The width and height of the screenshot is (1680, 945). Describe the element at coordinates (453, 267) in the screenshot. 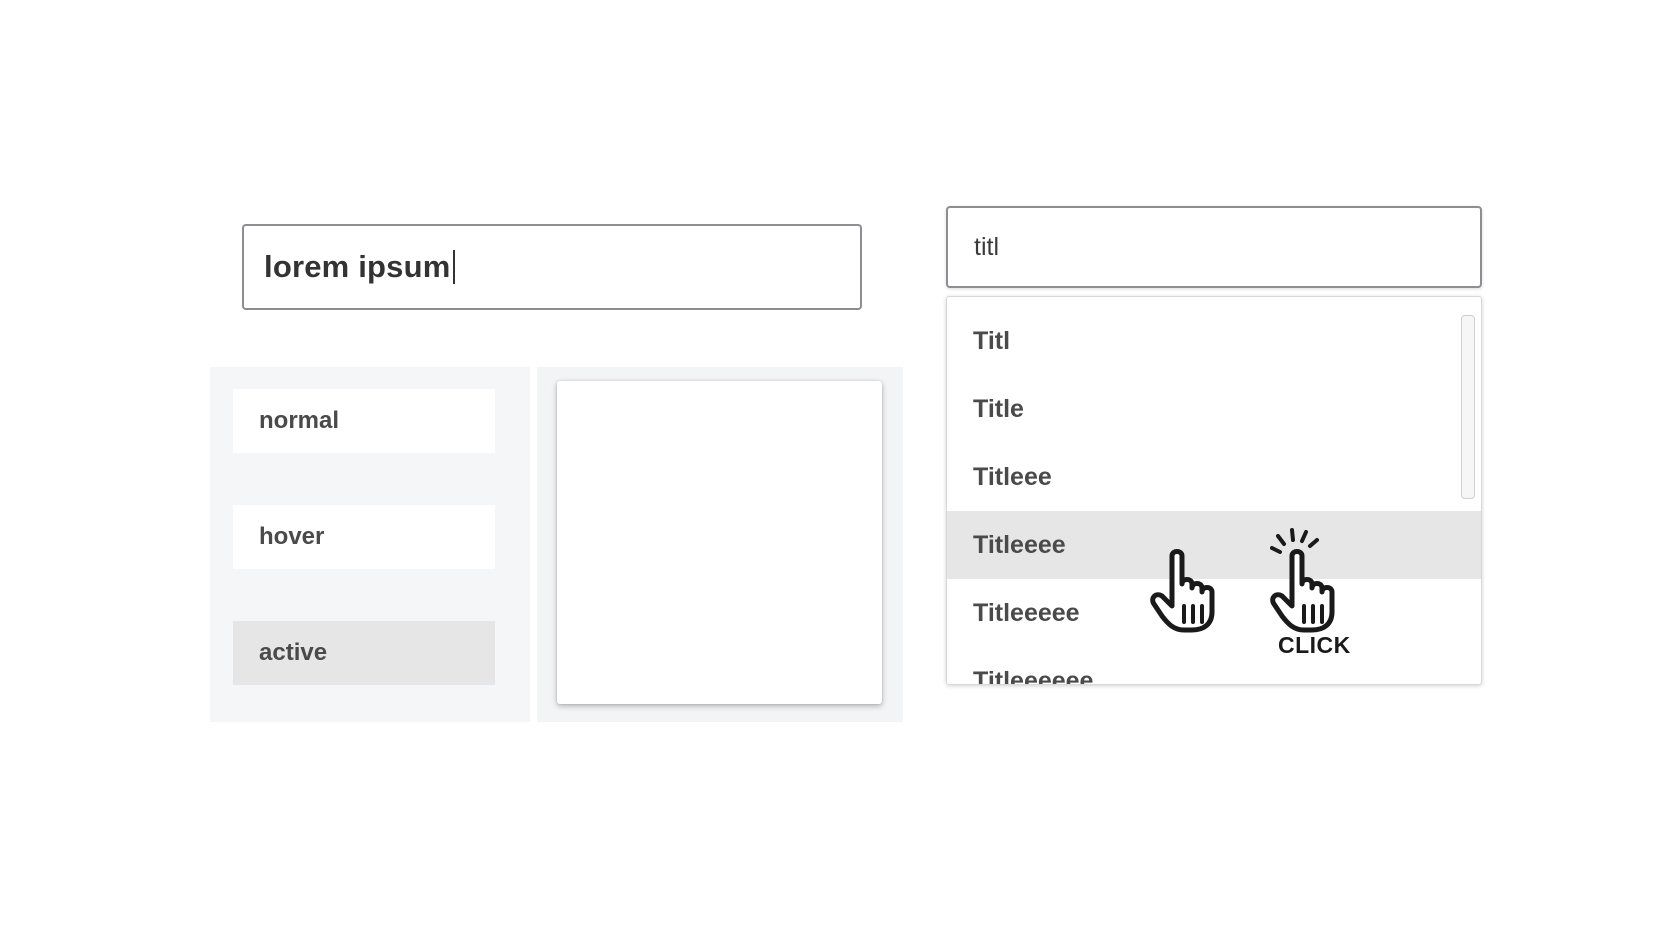

I see `text-caret` at that location.